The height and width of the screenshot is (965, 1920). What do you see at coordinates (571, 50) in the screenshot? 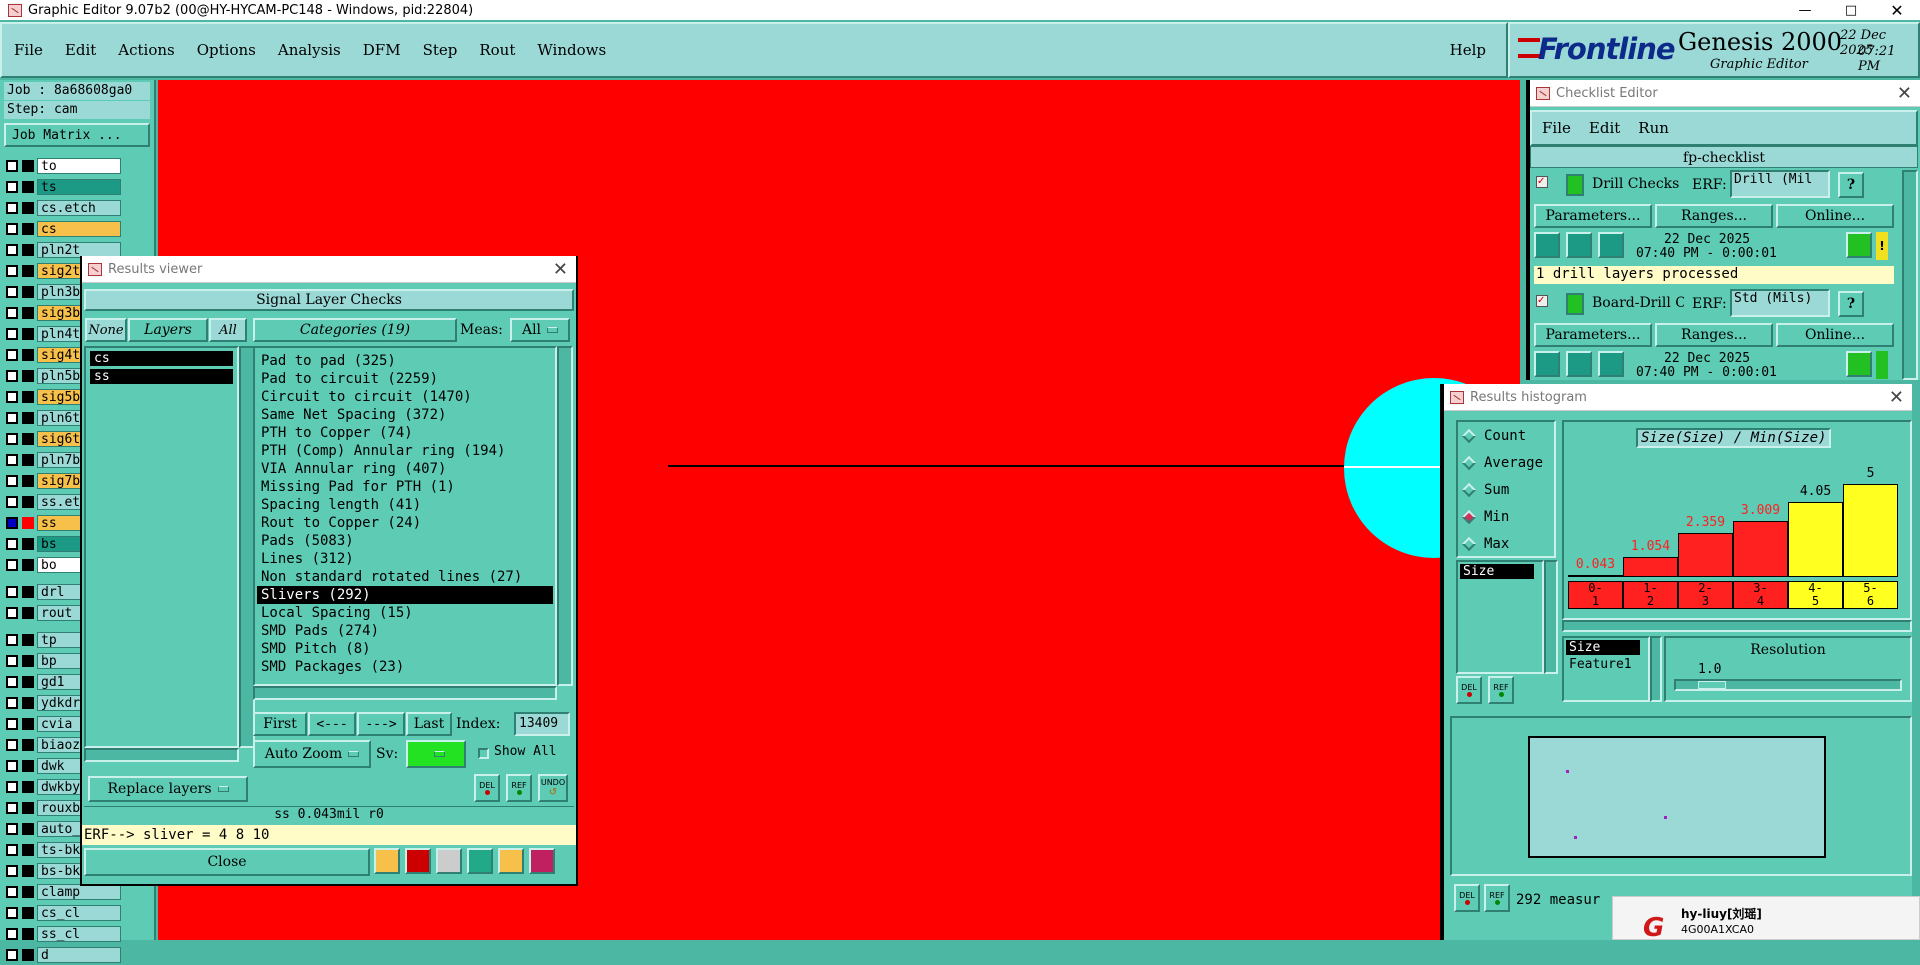
I see `menu-windows: Windows` at bounding box center [571, 50].